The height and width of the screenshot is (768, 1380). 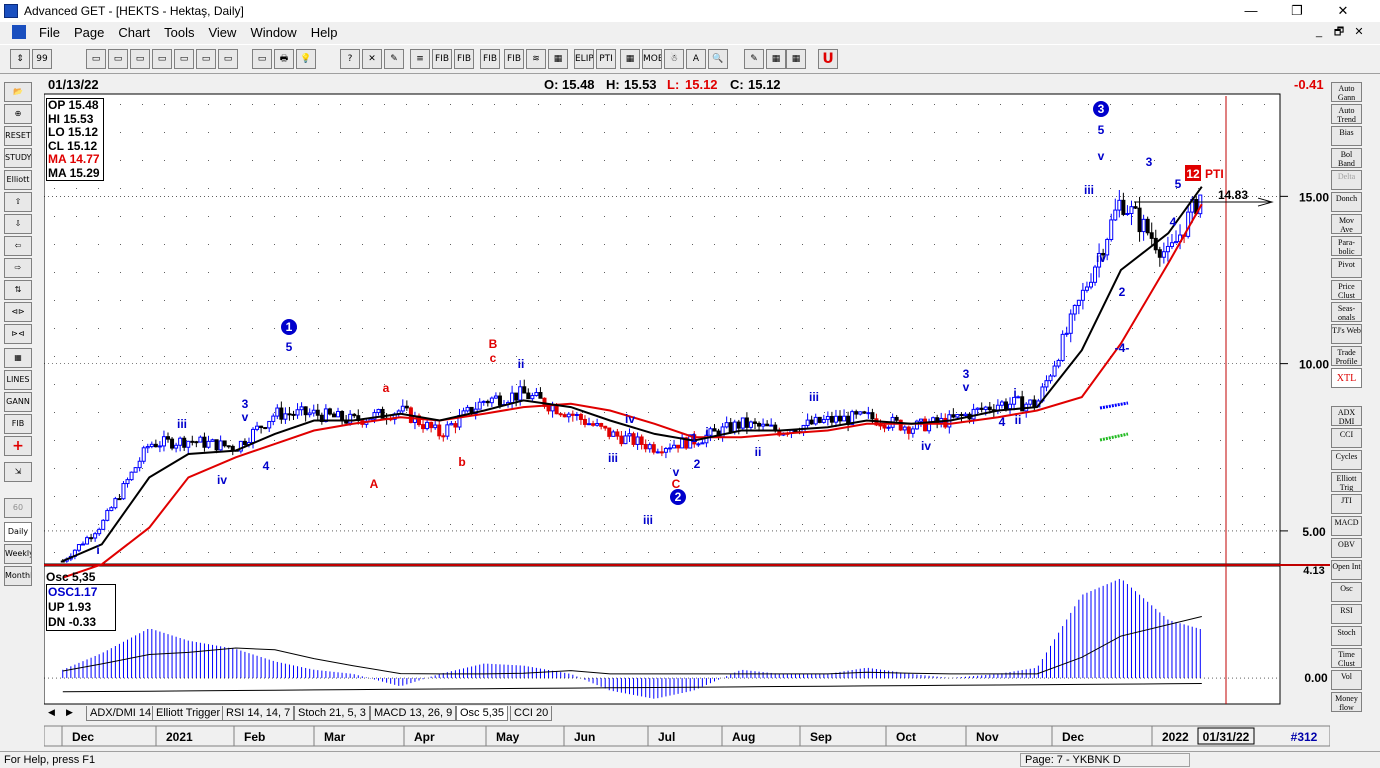 What do you see at coordinates (1346, 548) in the screenshot?
I see `study-button-obv: OBV` at bounding box center [1346, 548].